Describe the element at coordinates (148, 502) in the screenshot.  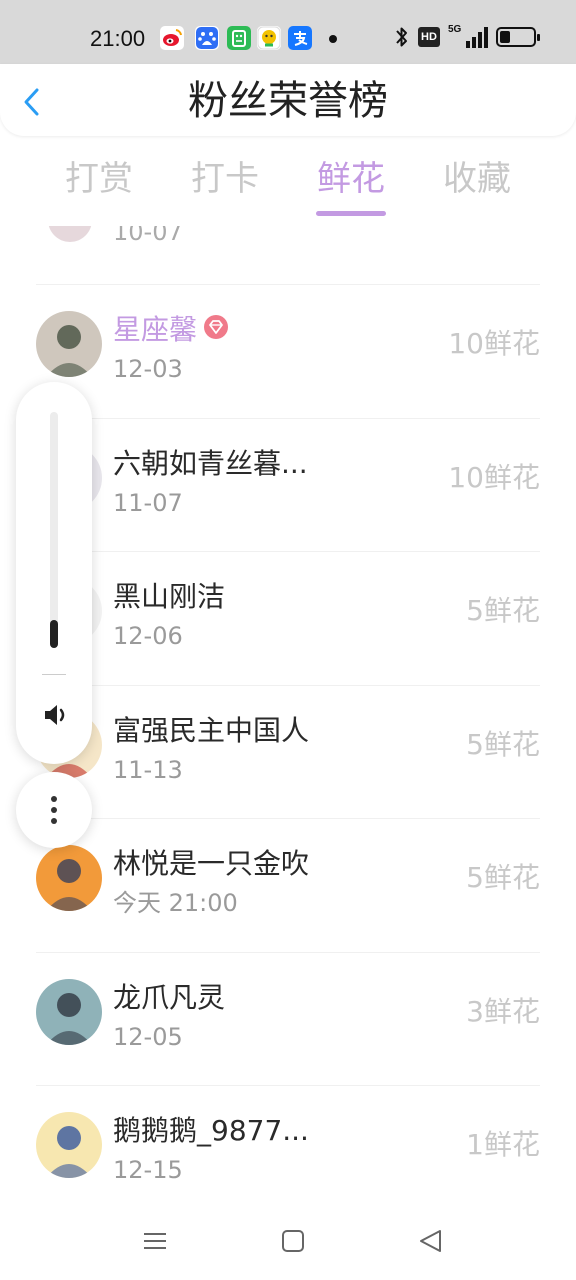
I see `user-date: 11-07` at that location.